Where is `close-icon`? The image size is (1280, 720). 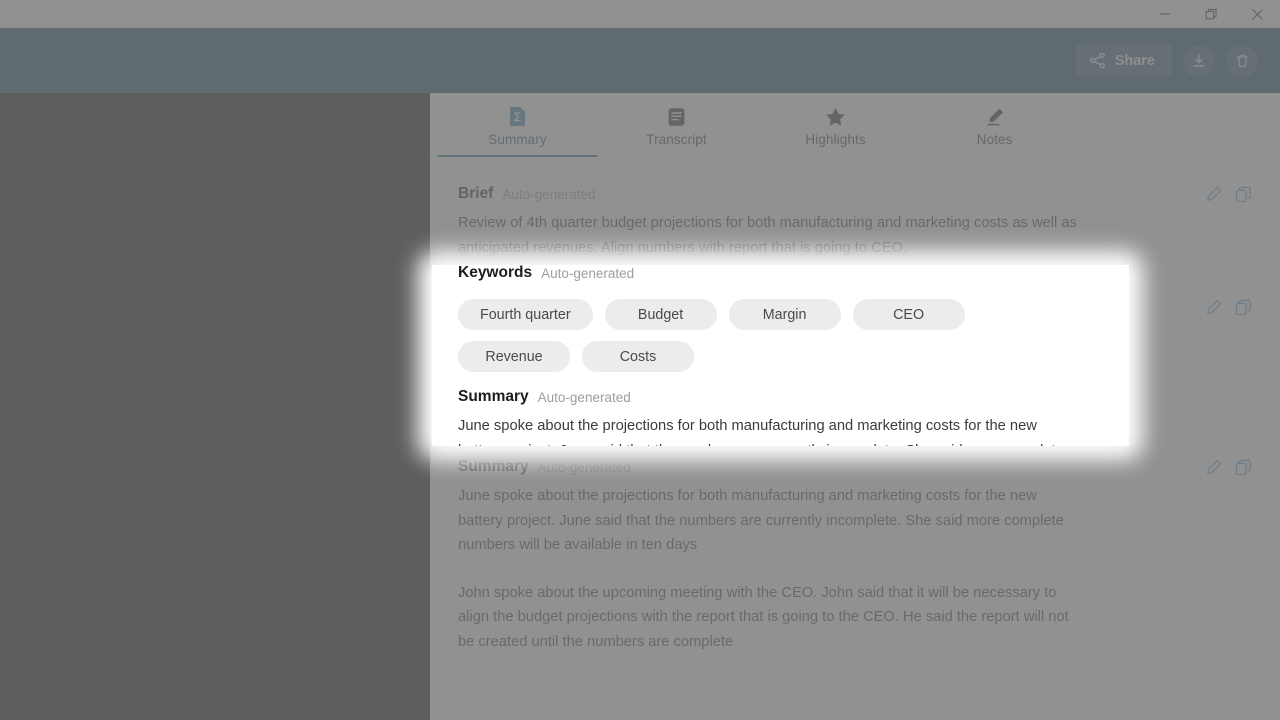
close-icon is located at coordinates (1257, 14).